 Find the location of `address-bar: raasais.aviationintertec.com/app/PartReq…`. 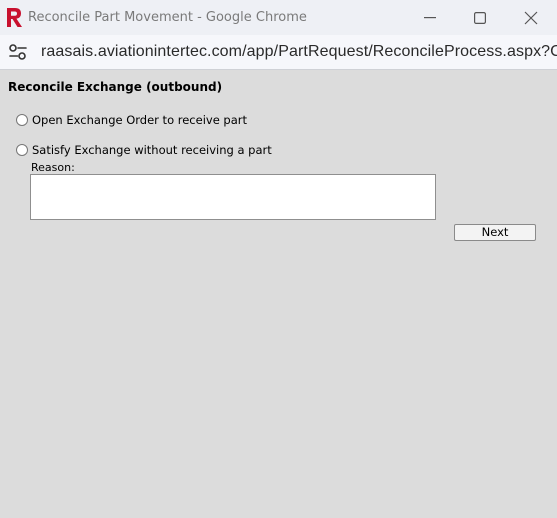

address-bar: raasais.aviationintertec.com/app/PartReq… is located at coordinates (278, 52).